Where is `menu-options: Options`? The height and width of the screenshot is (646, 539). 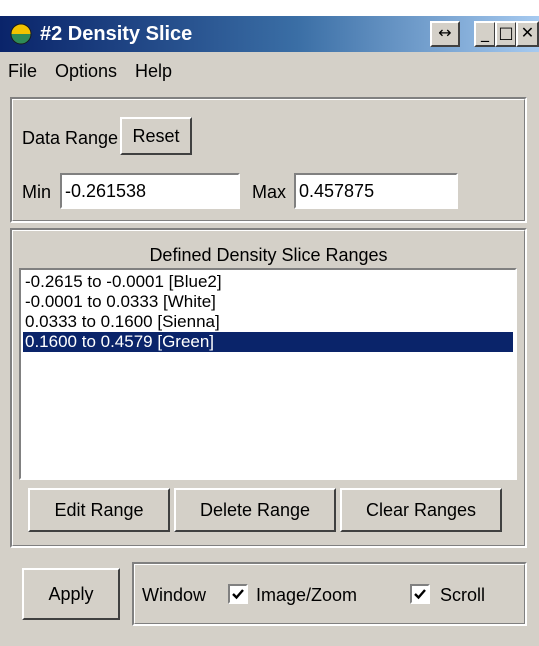
menu-options: Options is located at coordinates (86, 71).